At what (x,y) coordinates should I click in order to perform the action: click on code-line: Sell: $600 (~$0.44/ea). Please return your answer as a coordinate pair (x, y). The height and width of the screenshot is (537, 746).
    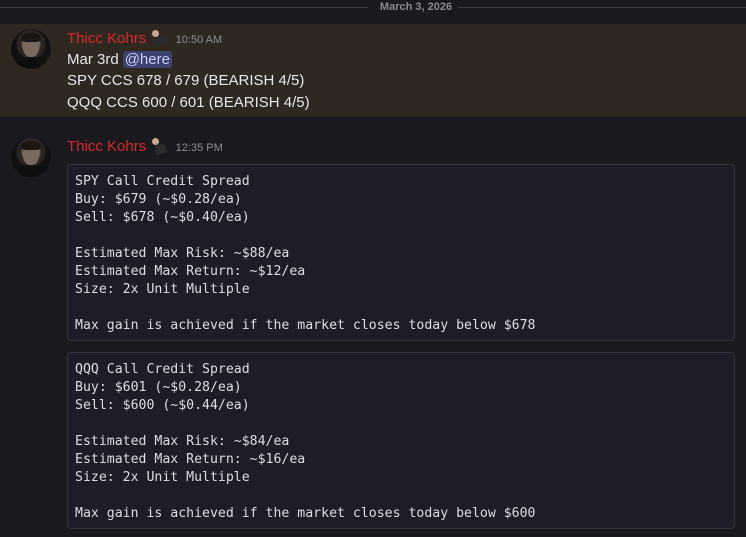
    Looking at the image, I should click on (162, 405).